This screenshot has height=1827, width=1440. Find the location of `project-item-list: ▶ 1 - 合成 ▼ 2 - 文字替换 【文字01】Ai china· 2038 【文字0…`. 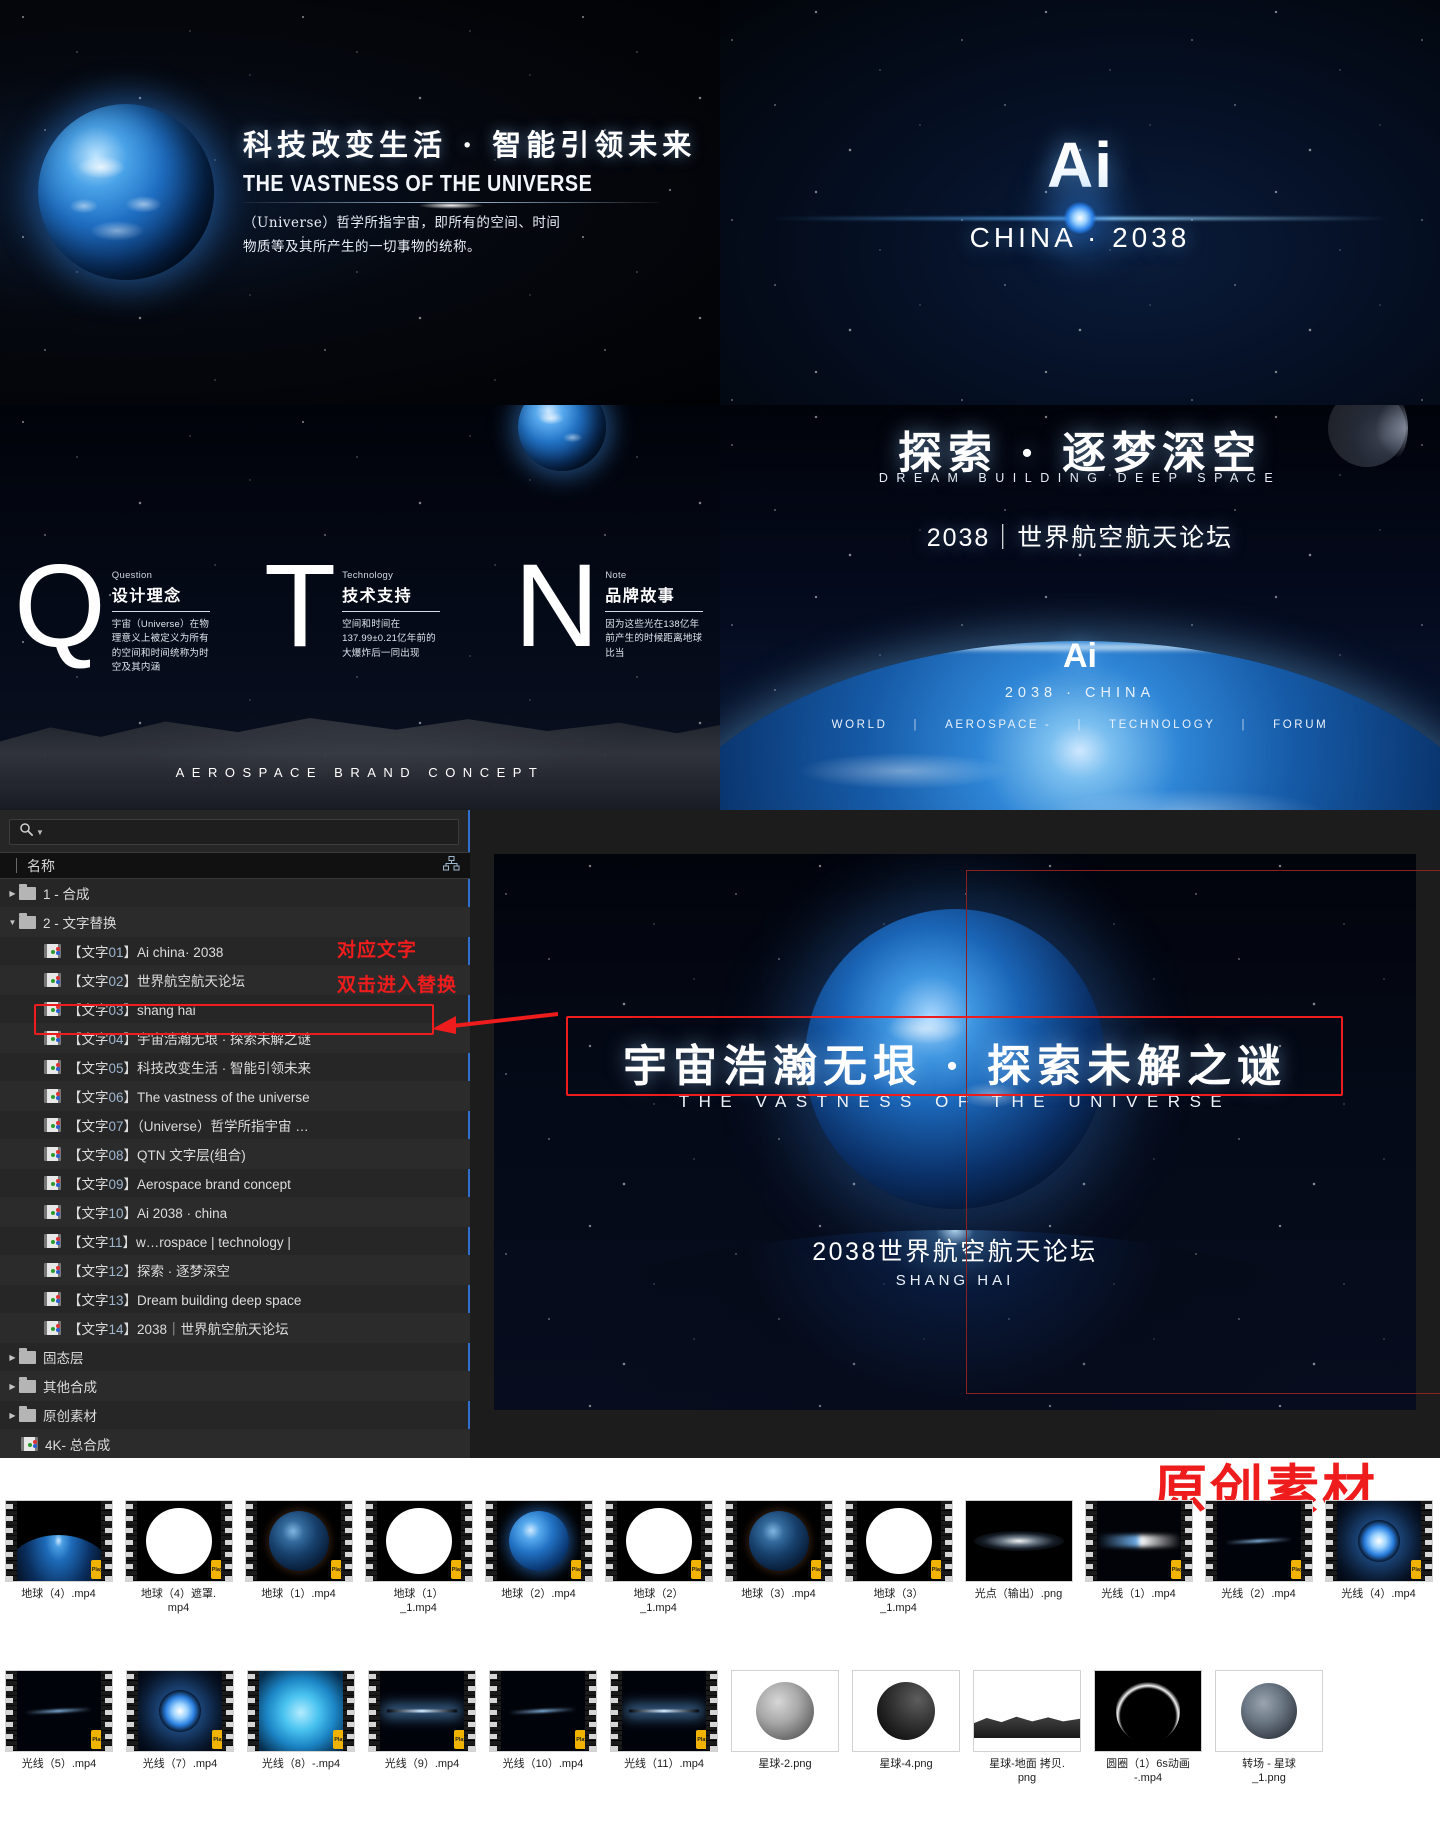

project-item-list: ▶ 1 - 合成 ▼ 2 - 文字替换 【文字01】Ai china· 2038 【文字0… is located at coordinates (235, 1169).